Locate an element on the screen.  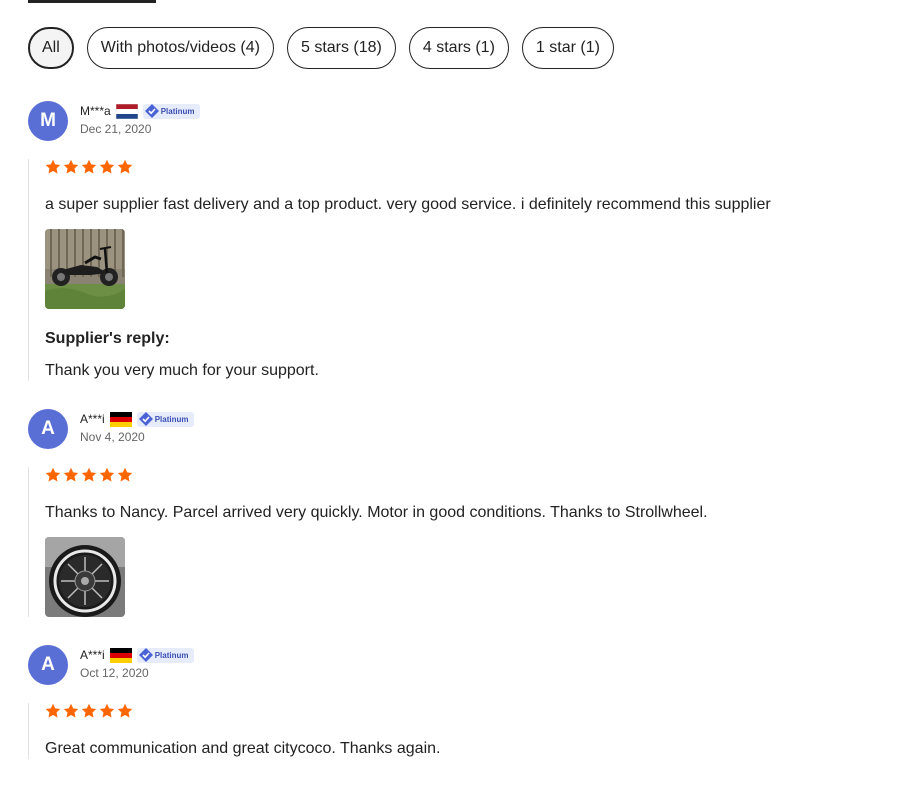
filter-photos-videos-chip: With photos/videos (4) is located at coordinates (180, 48).